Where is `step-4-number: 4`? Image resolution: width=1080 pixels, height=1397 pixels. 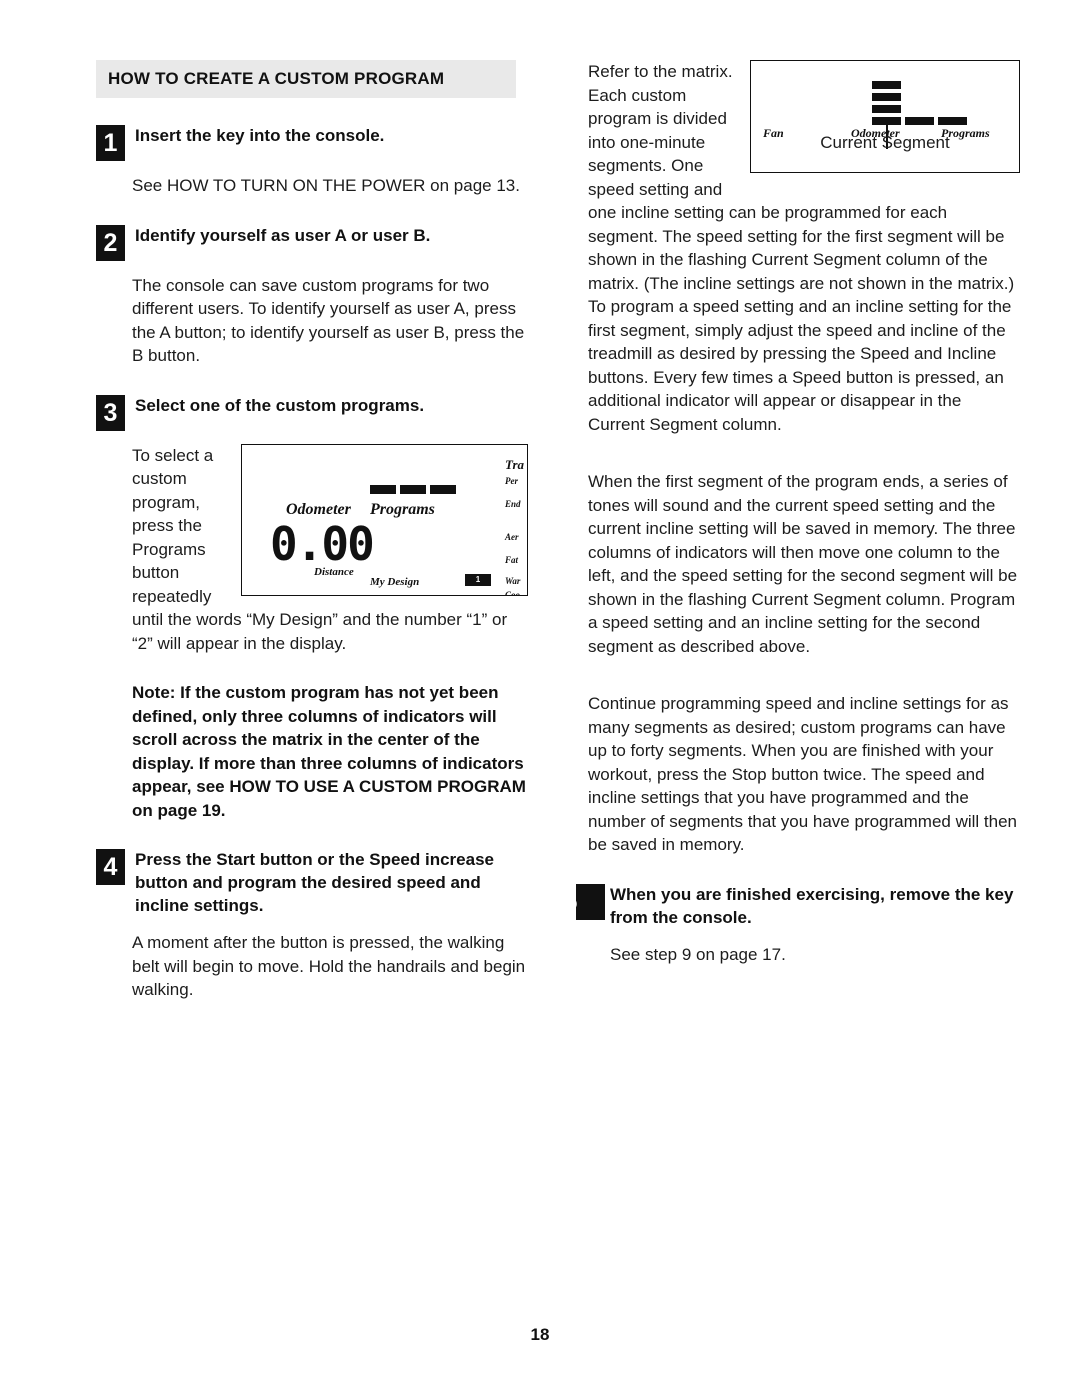
step-4-number: 4 is located at coordinates (110, 867).